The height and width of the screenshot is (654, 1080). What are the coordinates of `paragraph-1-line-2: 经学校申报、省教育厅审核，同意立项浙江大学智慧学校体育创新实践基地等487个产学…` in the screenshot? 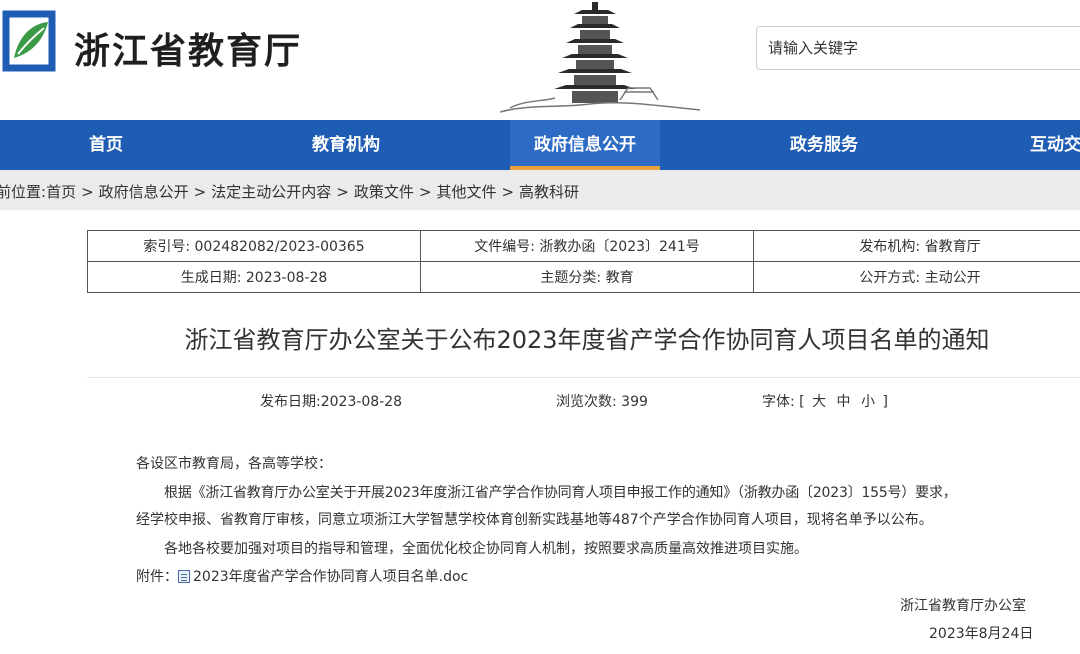 It's located at (534, 520).